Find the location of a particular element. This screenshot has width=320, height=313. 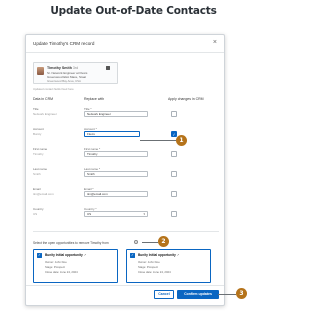

updated-note: Updated contact fields fixed here is located at coordinates (53, 89).